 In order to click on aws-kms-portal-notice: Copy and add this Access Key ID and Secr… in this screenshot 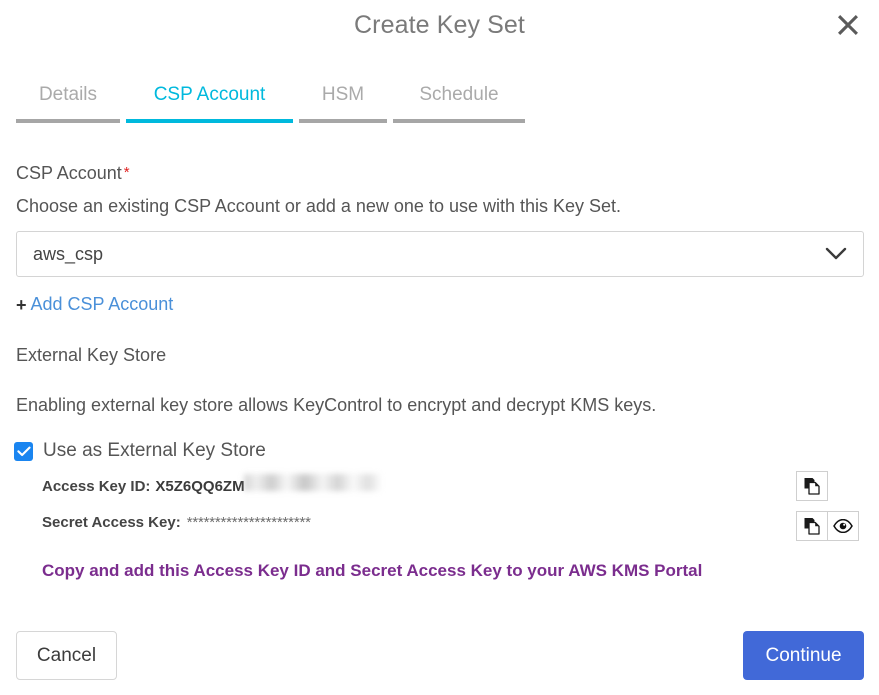, I will do `click(372, 570)`.